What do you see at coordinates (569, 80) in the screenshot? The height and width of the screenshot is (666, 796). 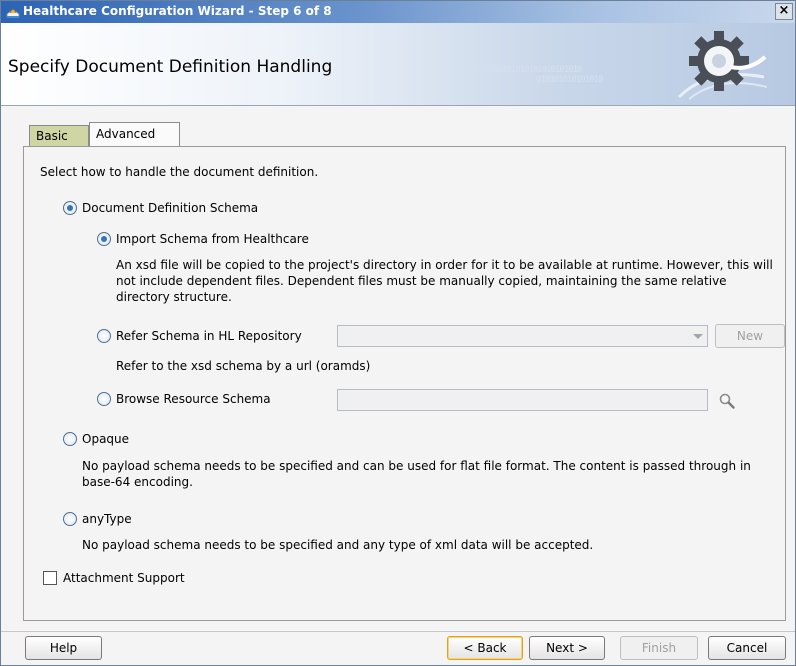 I see `binary-decoration-2: 010101010101010` at bounding box center [569, 80].